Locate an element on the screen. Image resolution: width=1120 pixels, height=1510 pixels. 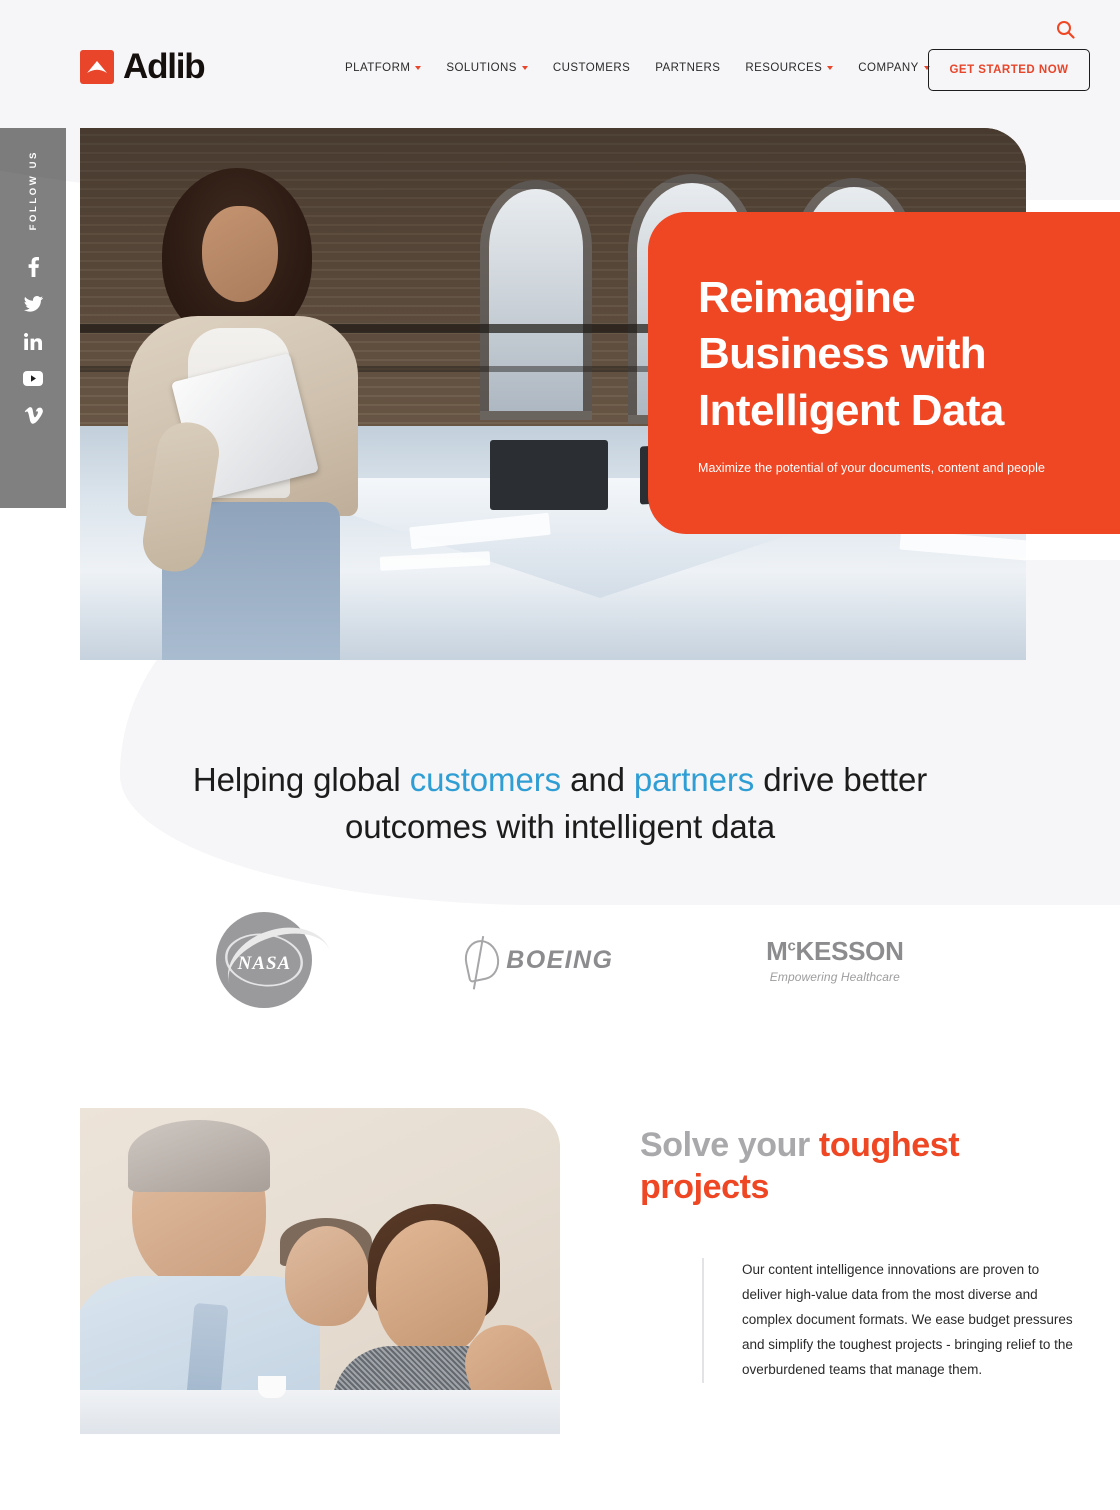
solve-title-gray: Solve your is located at coordinates (729, 1145).